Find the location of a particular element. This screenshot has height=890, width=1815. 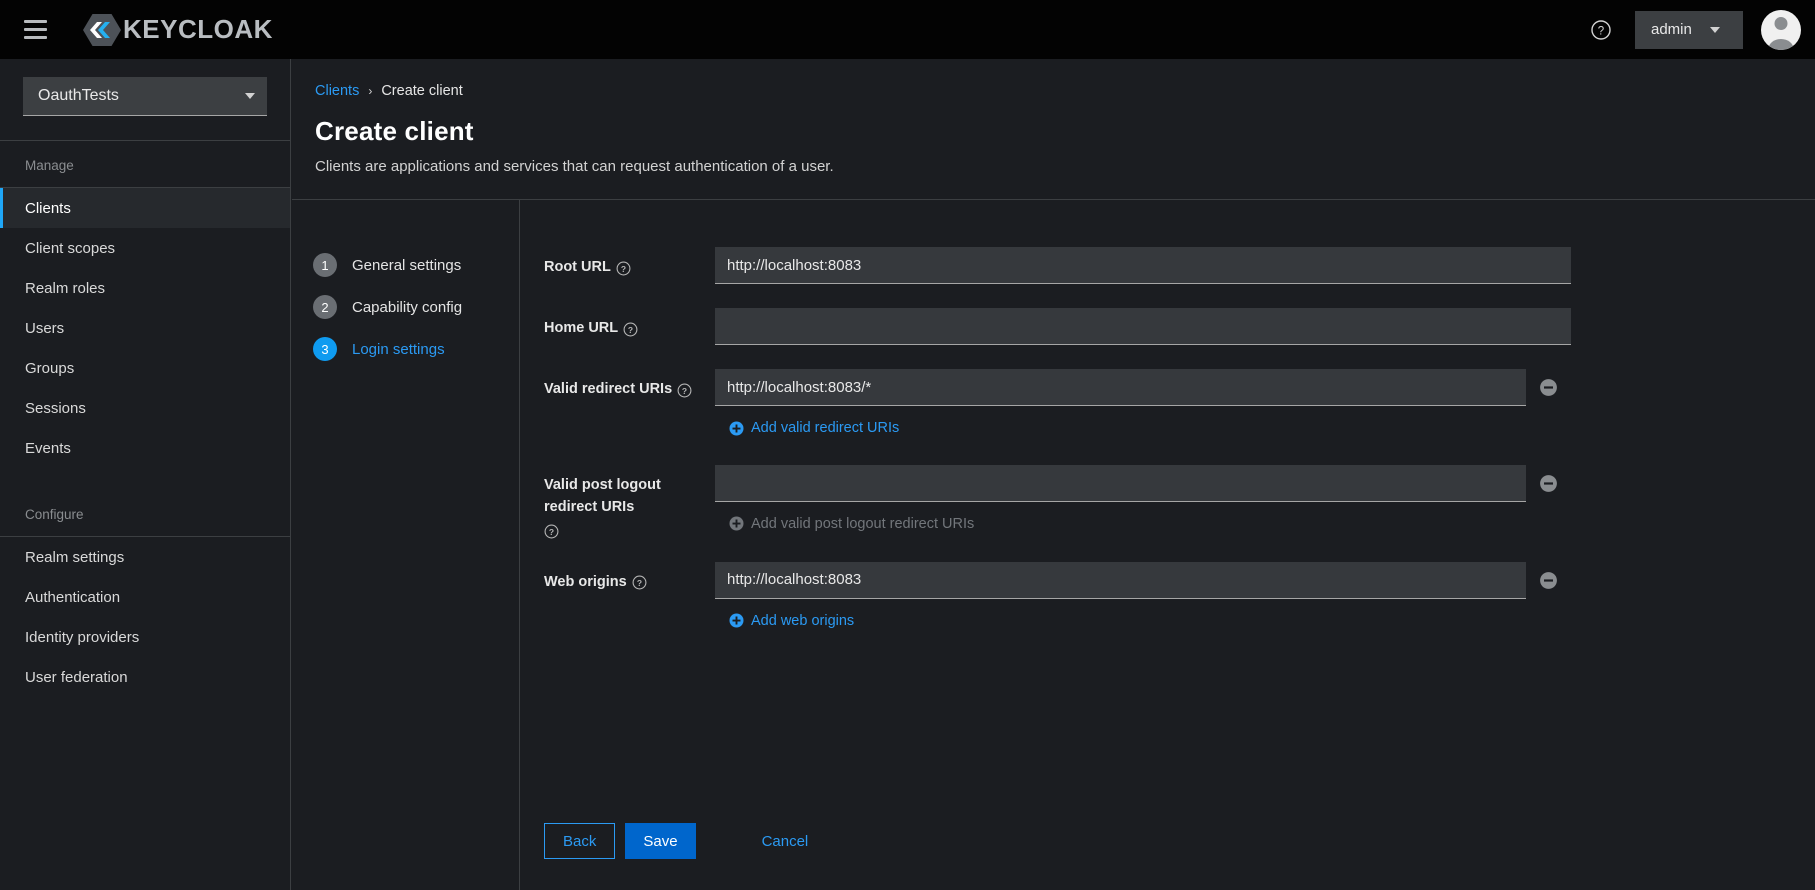

field-col: Add web origins is located at coordinates (1265, 597).